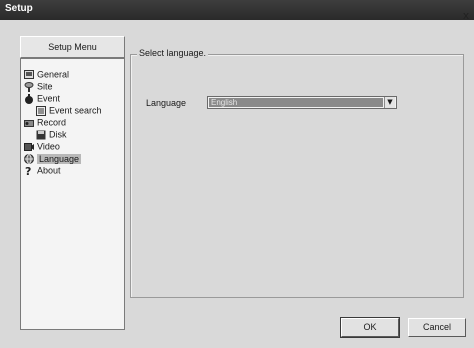 This screenshot has width=474, height=348. I want to click on site-icon, so click(29, 86).